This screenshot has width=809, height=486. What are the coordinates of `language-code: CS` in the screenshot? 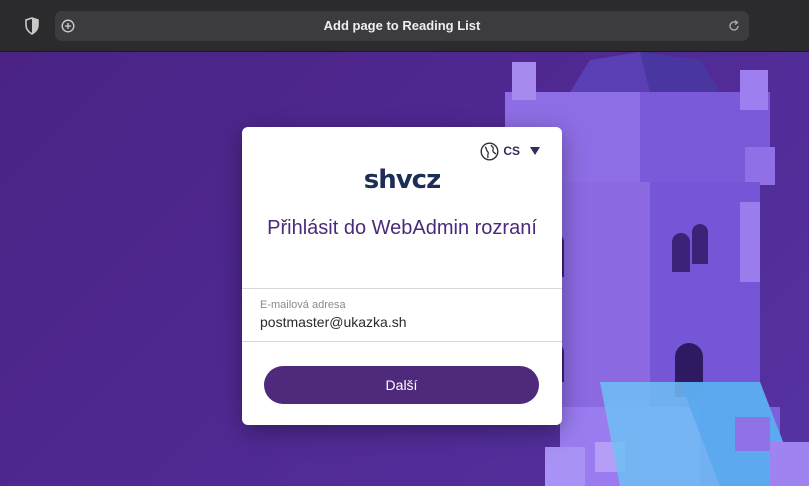 It's located at (511, 151).